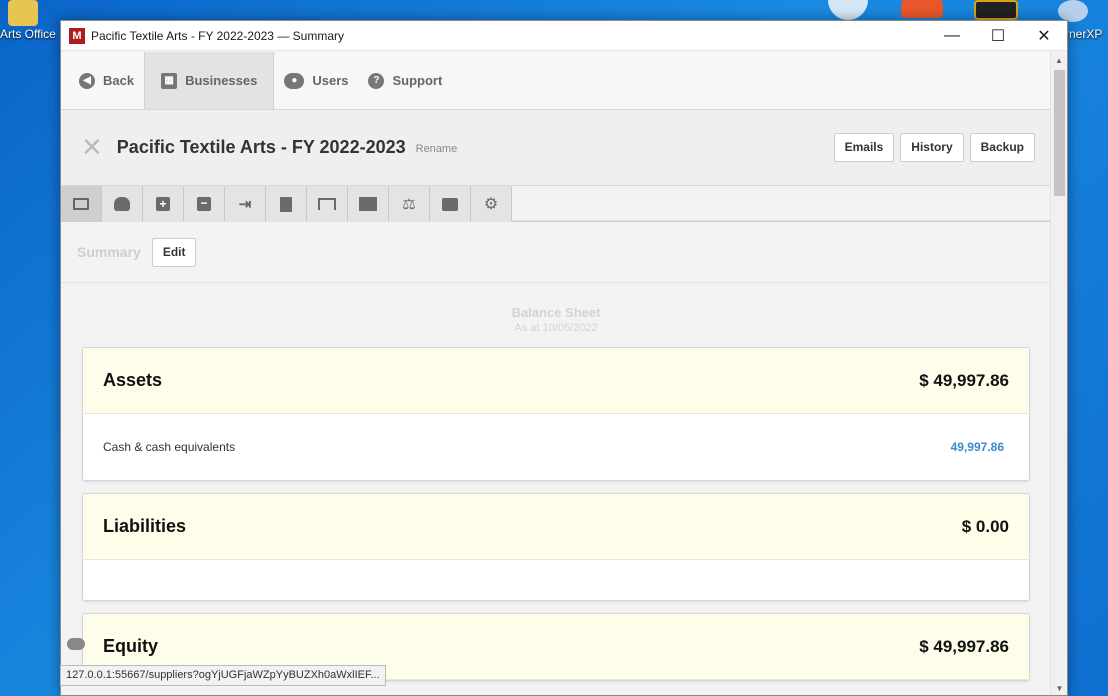  Describe the element at coordinates (964, 380) in the screenshot. I see `assets-total: $ 49,997.86` at that location.